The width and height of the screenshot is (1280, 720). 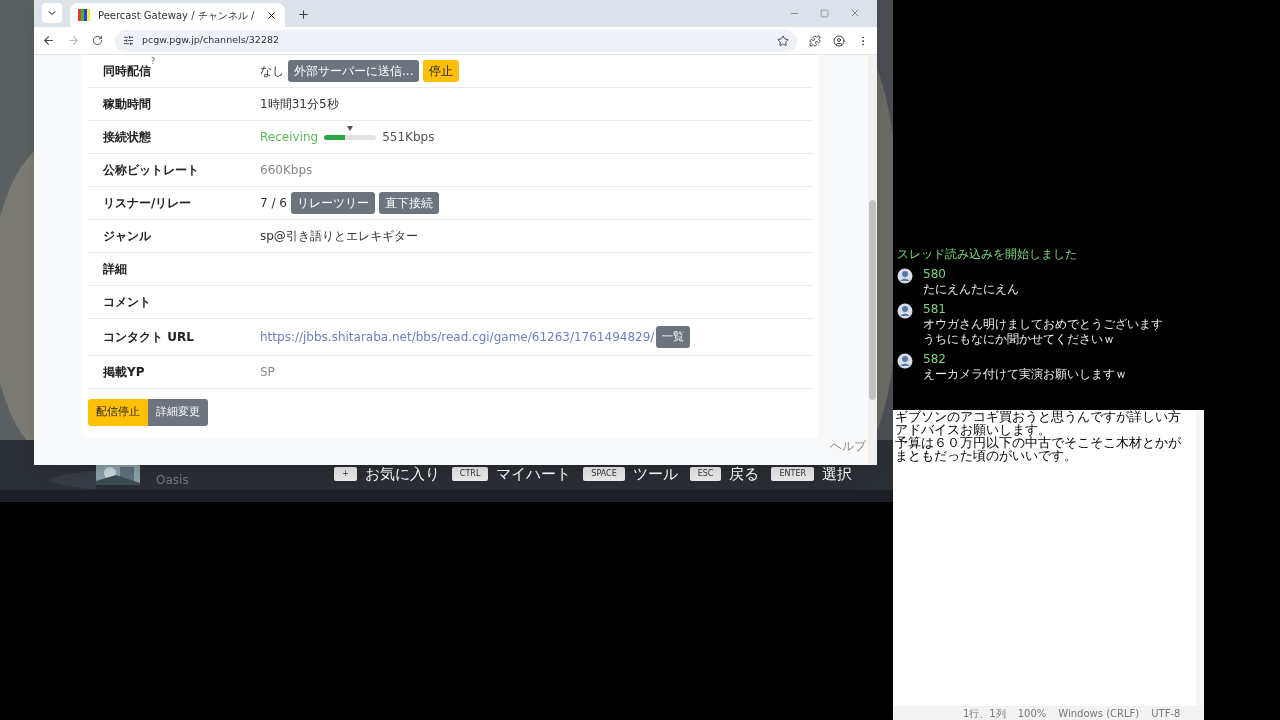 What do you see at coordinates (1025, 374) in the screenshot?
I see `post-text: えーカメラ付けて実演お願いしますｗ` at bounding box center [1025, 374].